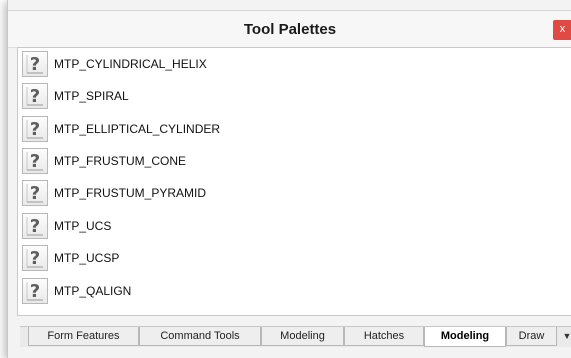  What do you see at coordinates (292, 226) in the screenshot?
I see `tool-item-mtp-ucs: ? MTP_UCS` at bounding box center [292, 226].